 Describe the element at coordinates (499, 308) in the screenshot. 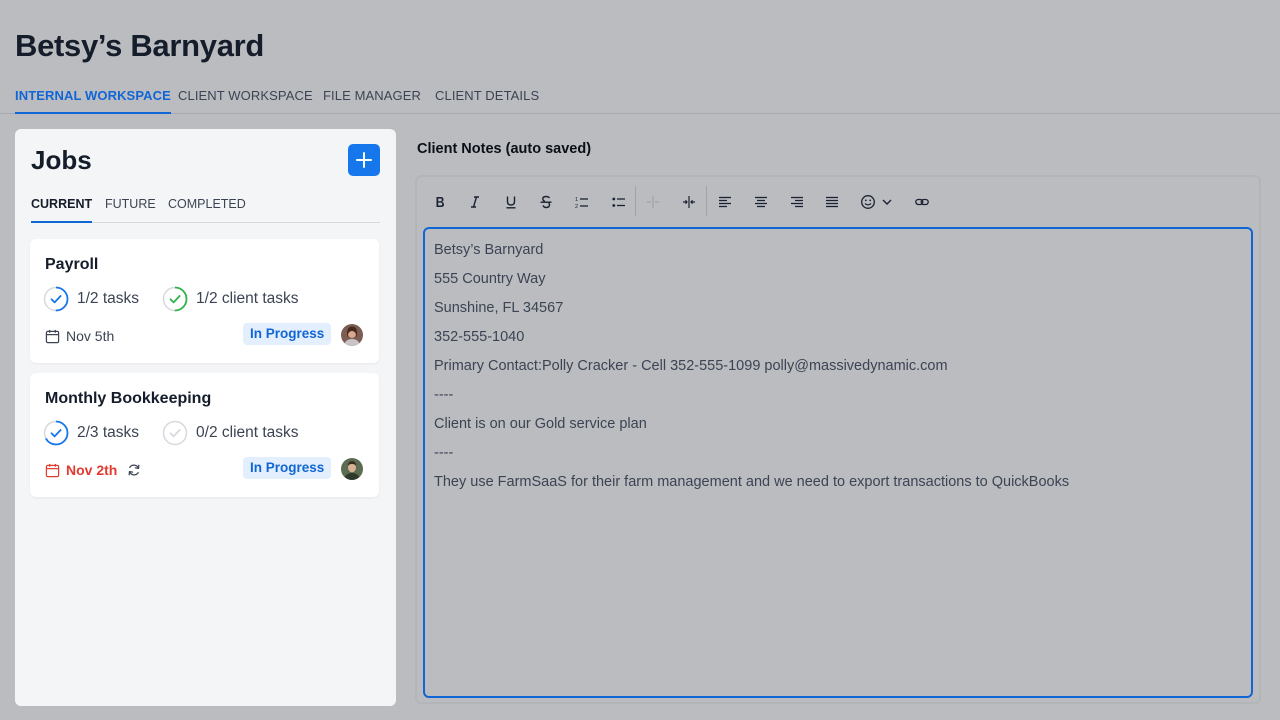

I see `note-line: Sunshine, FL 34567` at that location.